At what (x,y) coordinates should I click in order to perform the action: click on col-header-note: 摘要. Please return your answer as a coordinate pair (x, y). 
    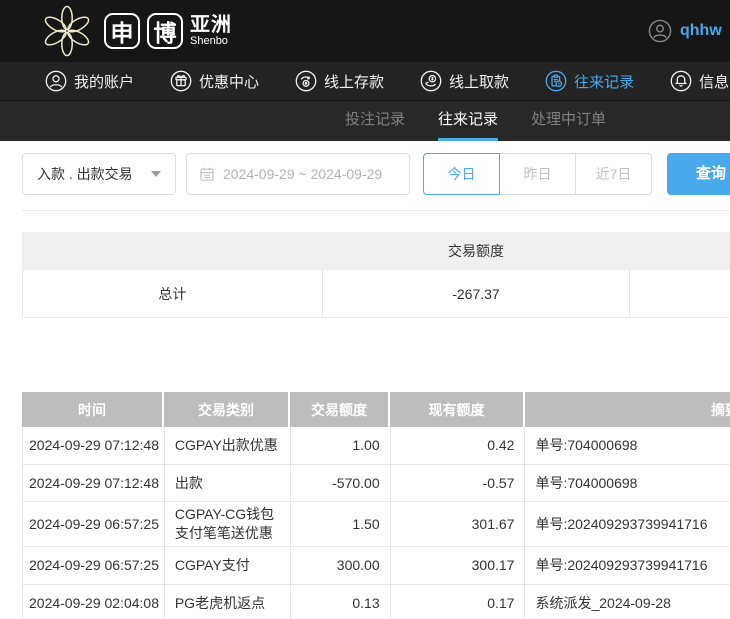
    Looking at the image, I should click on (627, 409).